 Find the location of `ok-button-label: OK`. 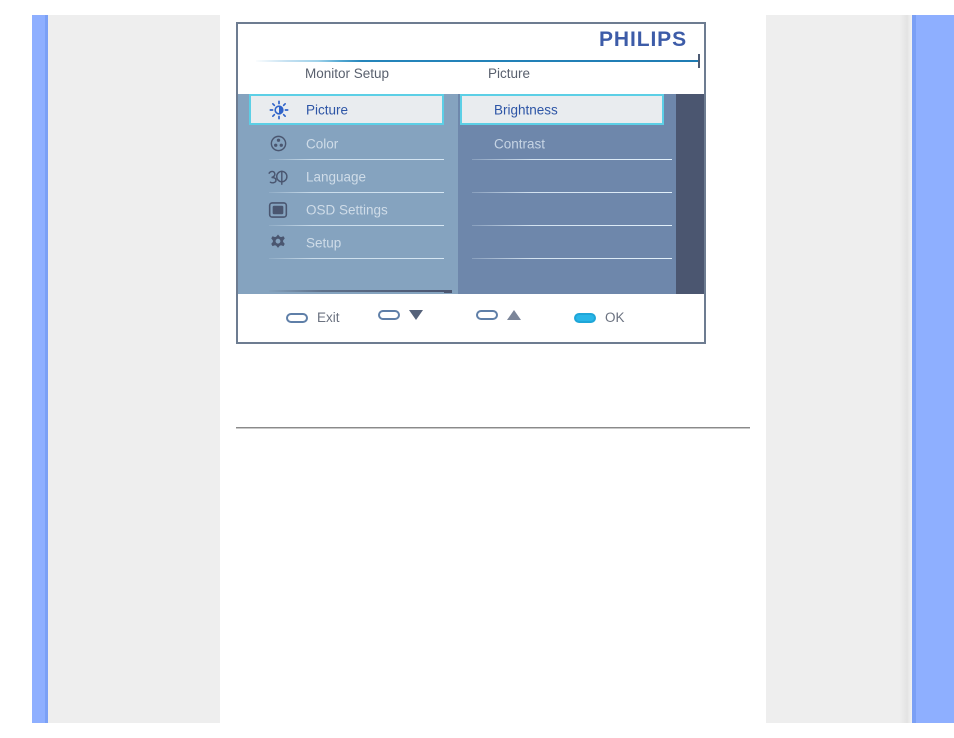

ok-button-label: OK is located at coordinates (615, 317).